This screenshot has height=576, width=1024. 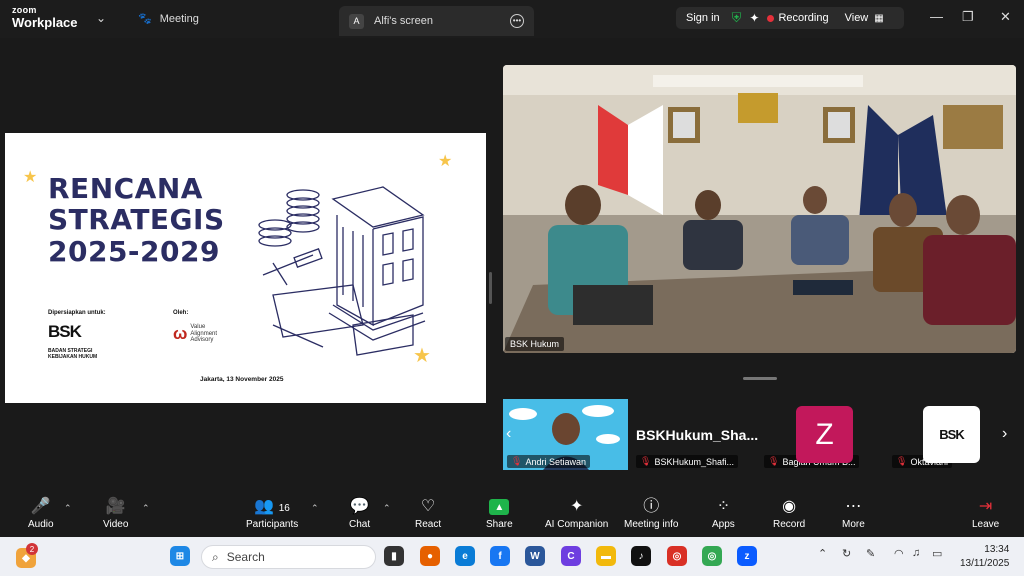 I want to click on folder-icon: ▬, so click(x=606, y=556).